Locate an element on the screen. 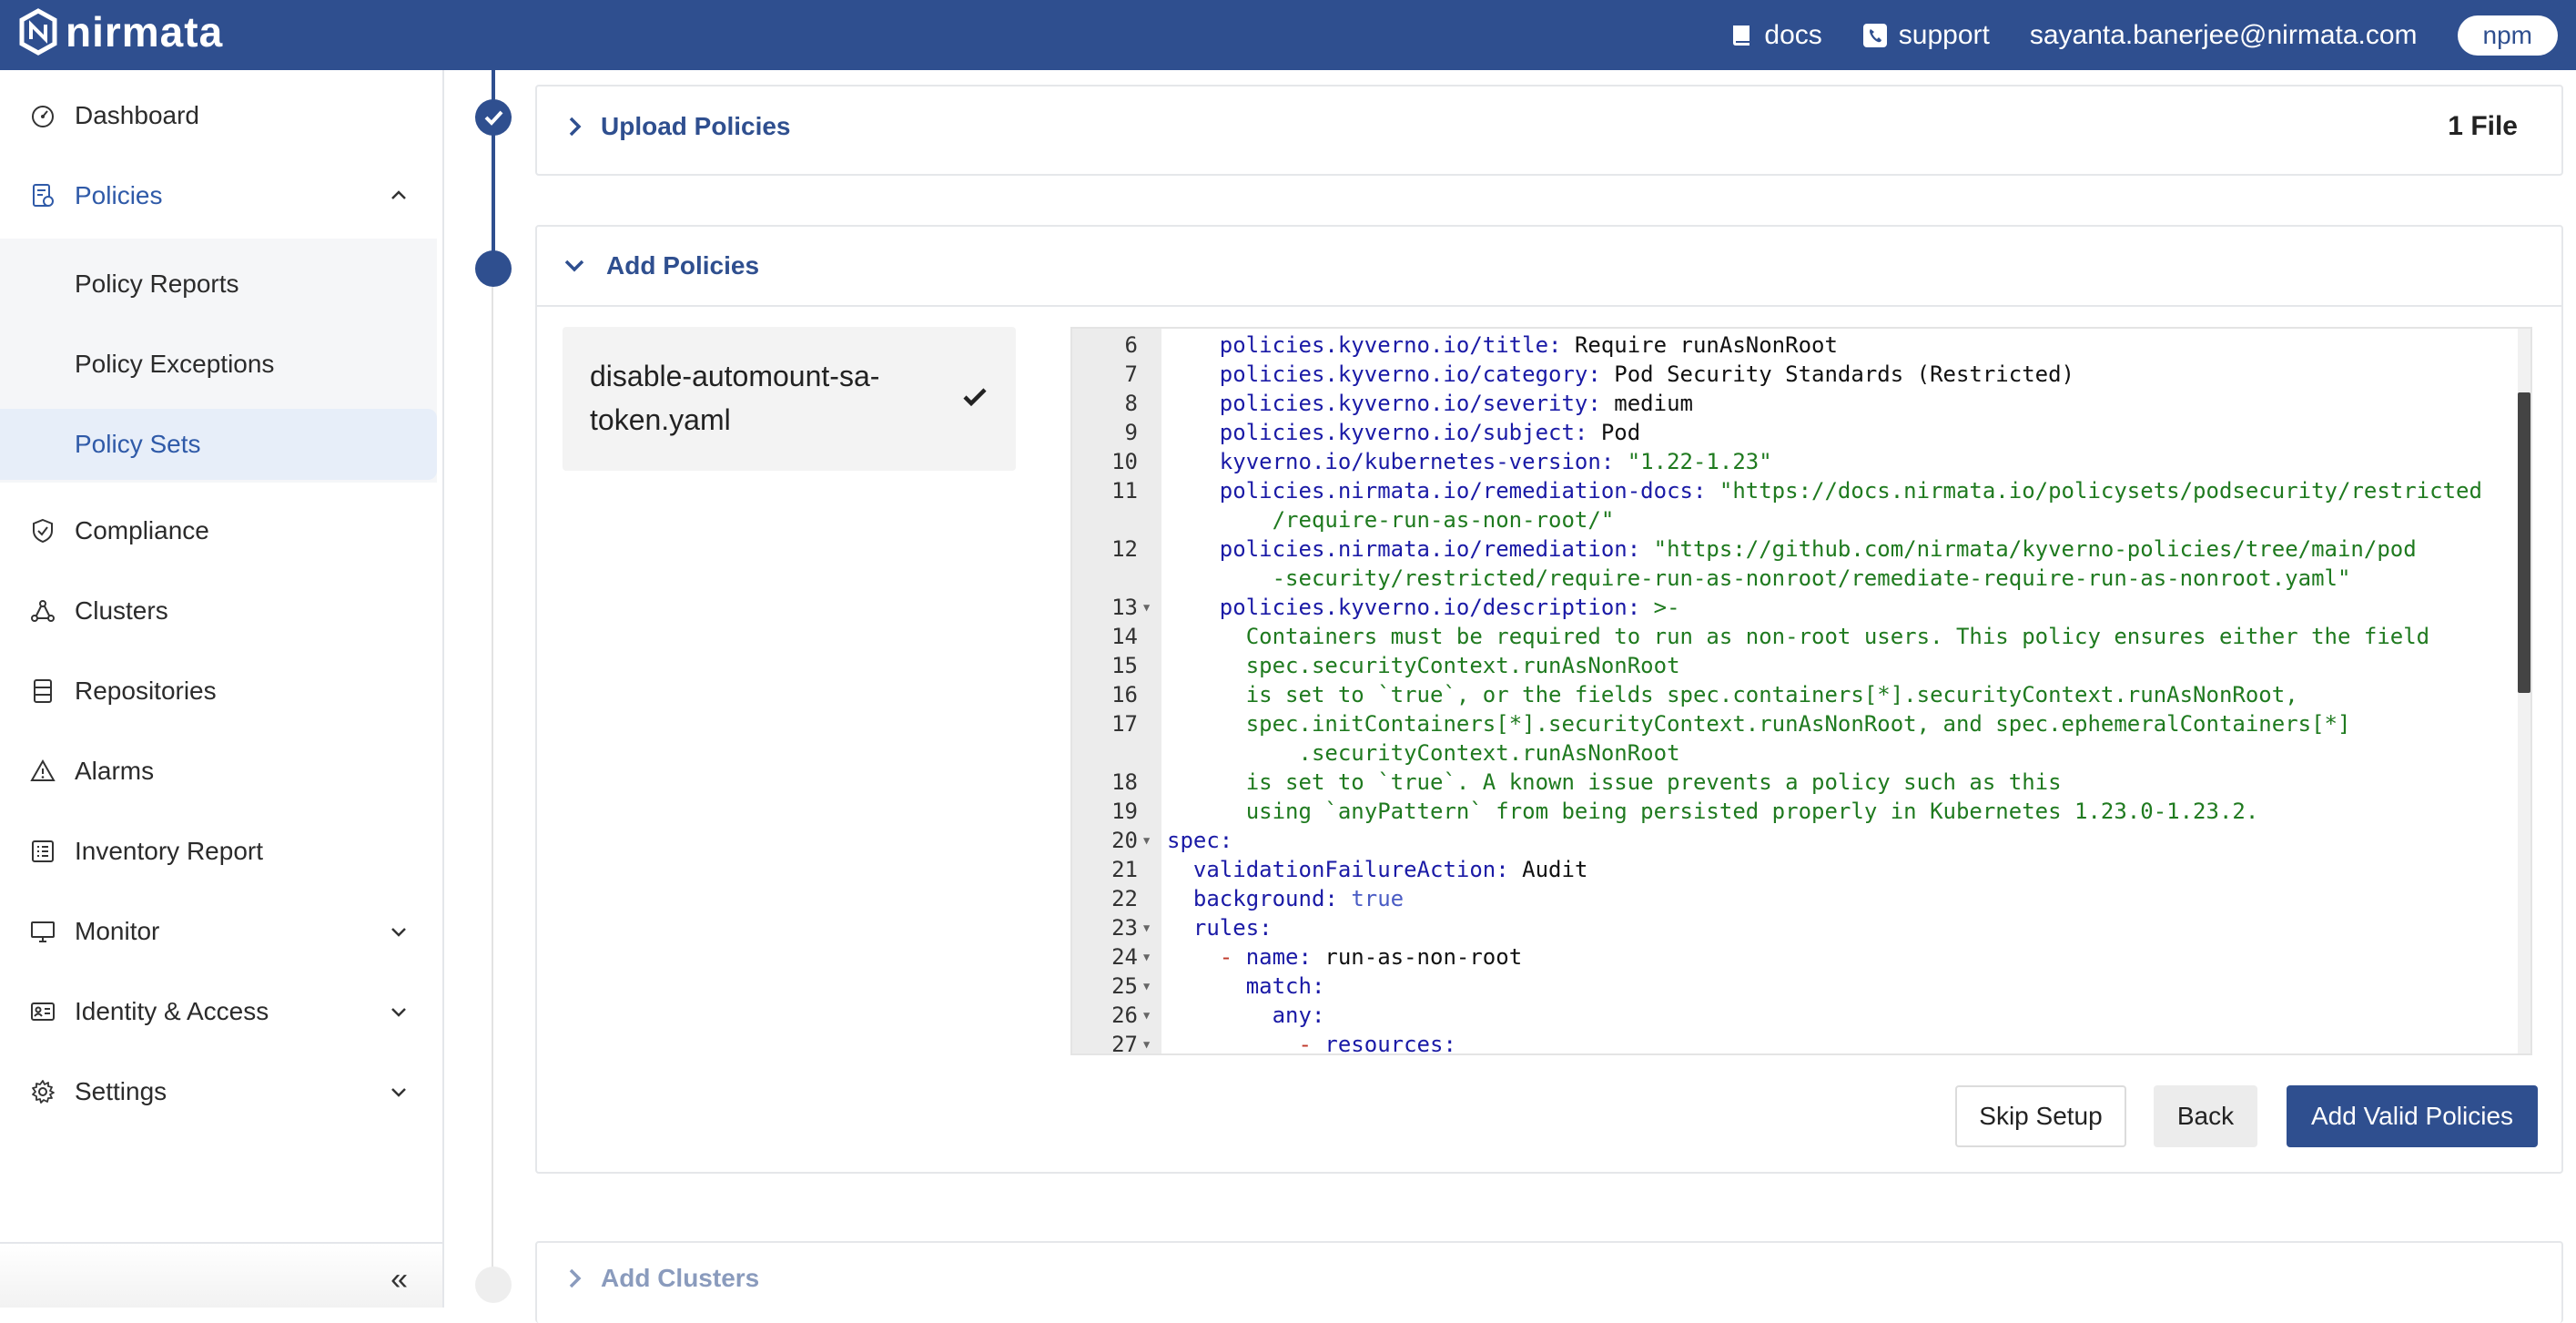  add-valid-policies-button: Add Valid Policies is located at coordinates (2412, 1116).